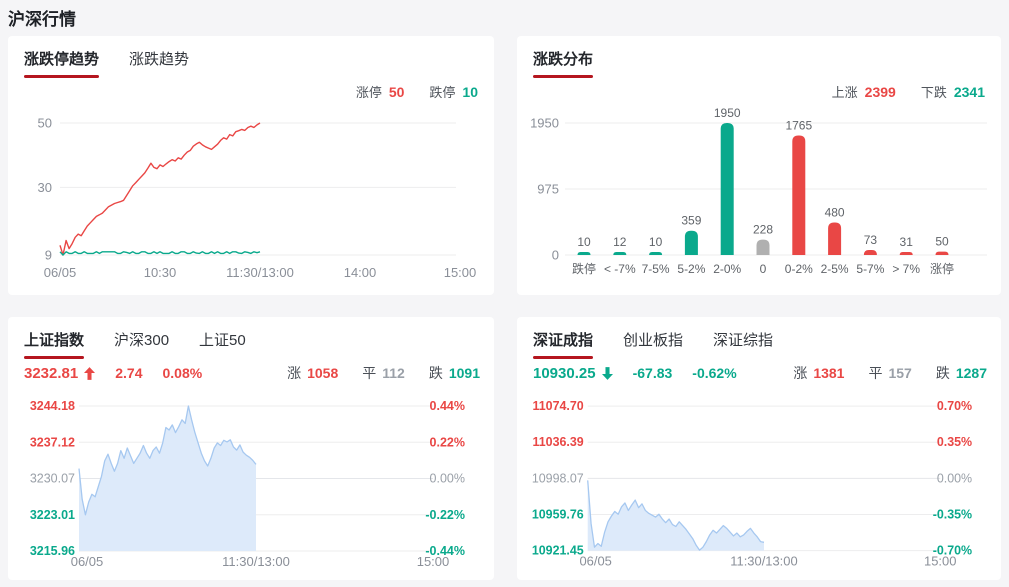  What do you see at coordinates (42, 19) in the screenshot?
I see `page-title: 沪深行情` at bounding box center [42, 19].